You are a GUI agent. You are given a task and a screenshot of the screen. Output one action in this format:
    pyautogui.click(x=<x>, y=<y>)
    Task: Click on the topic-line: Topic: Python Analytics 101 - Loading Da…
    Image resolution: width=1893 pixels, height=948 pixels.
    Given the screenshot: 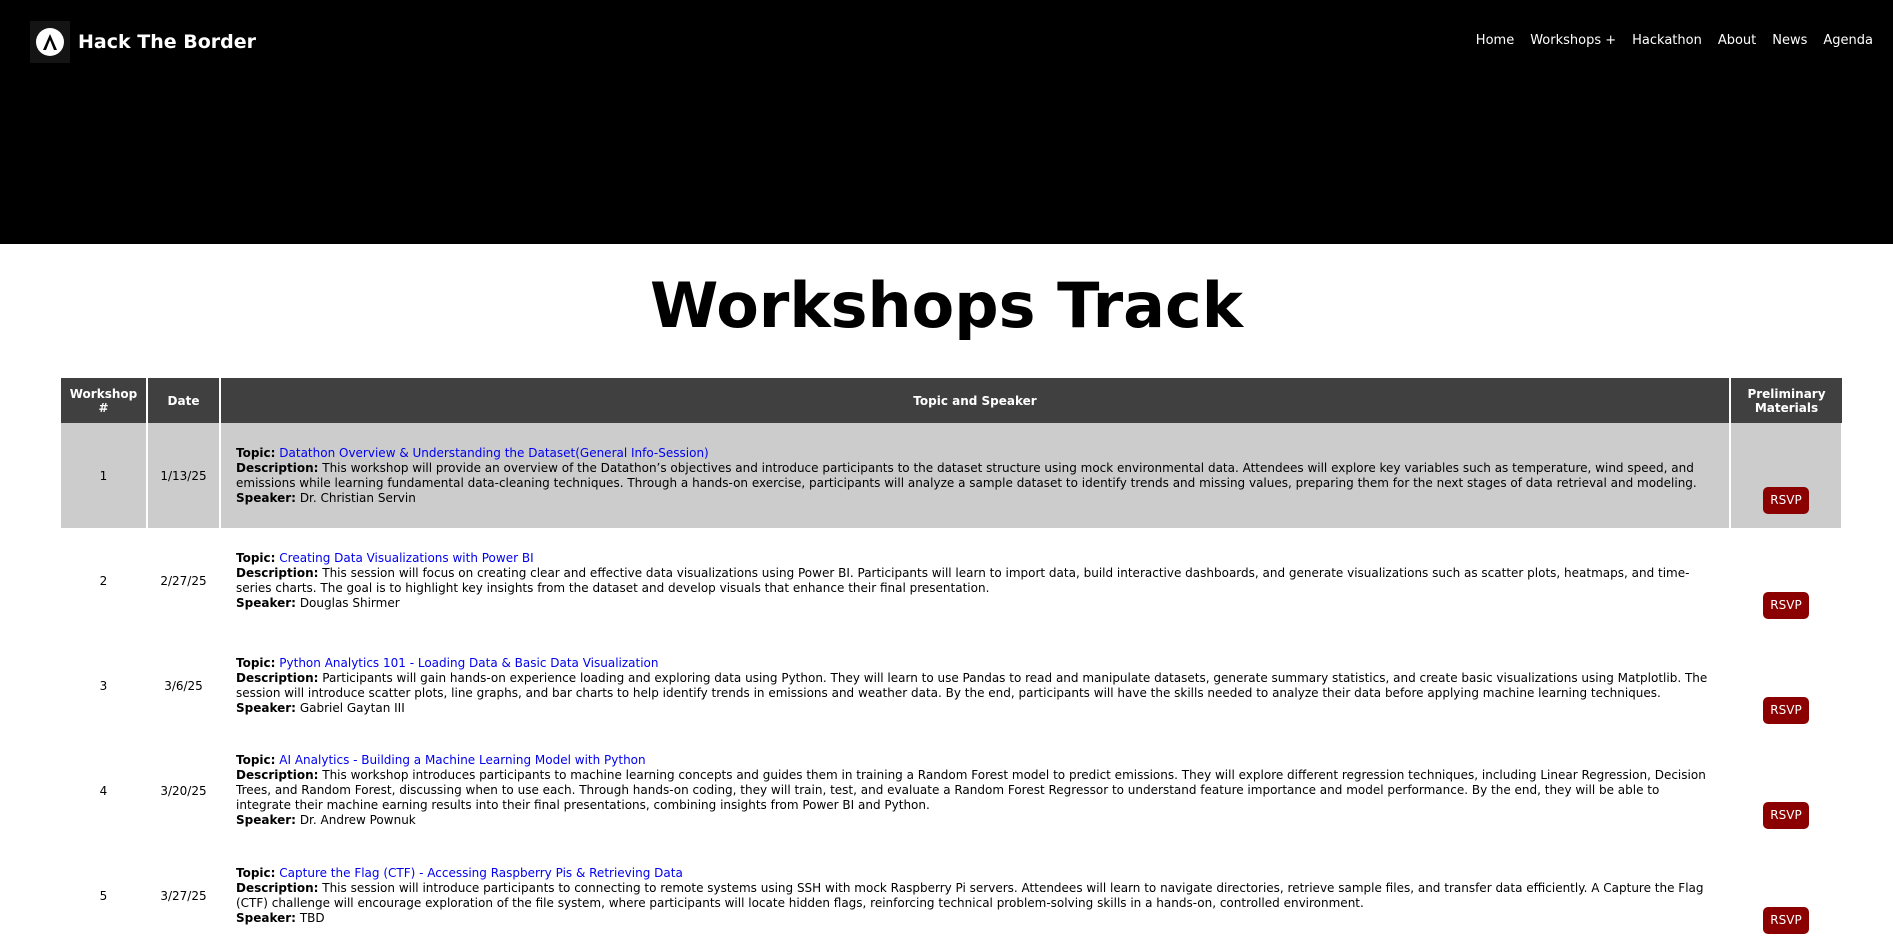 What is the action you would take?
    pyautogui.click(x=975, y=663)
    